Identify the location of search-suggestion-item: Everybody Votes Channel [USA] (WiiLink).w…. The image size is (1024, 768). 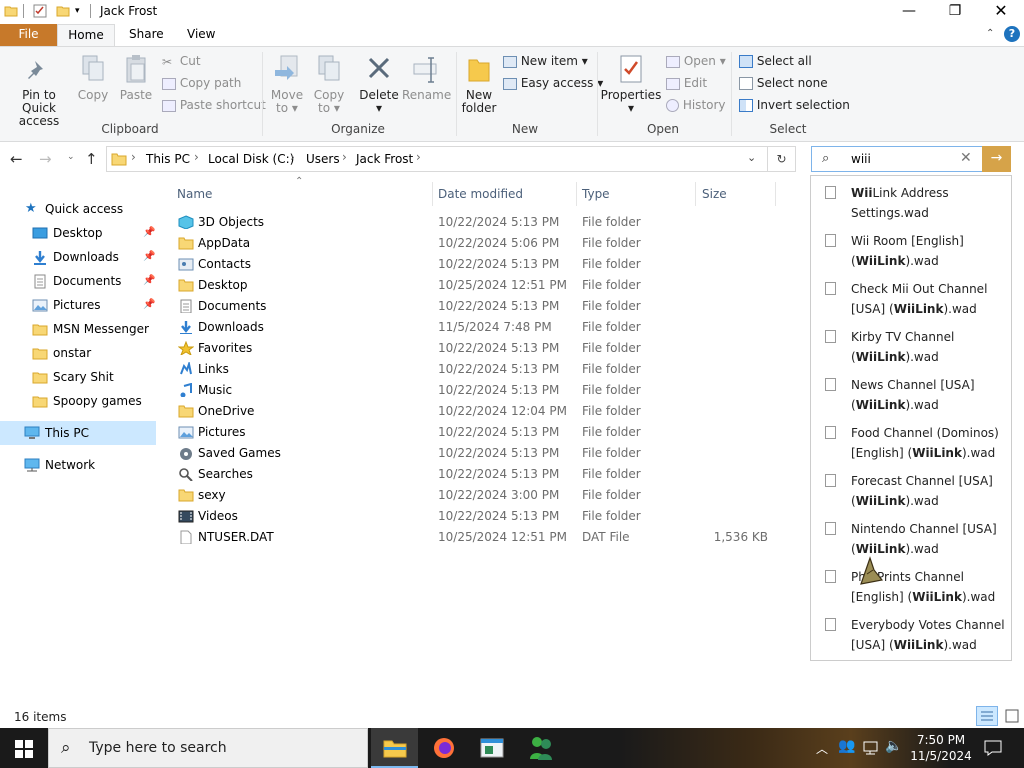
(911, 636).